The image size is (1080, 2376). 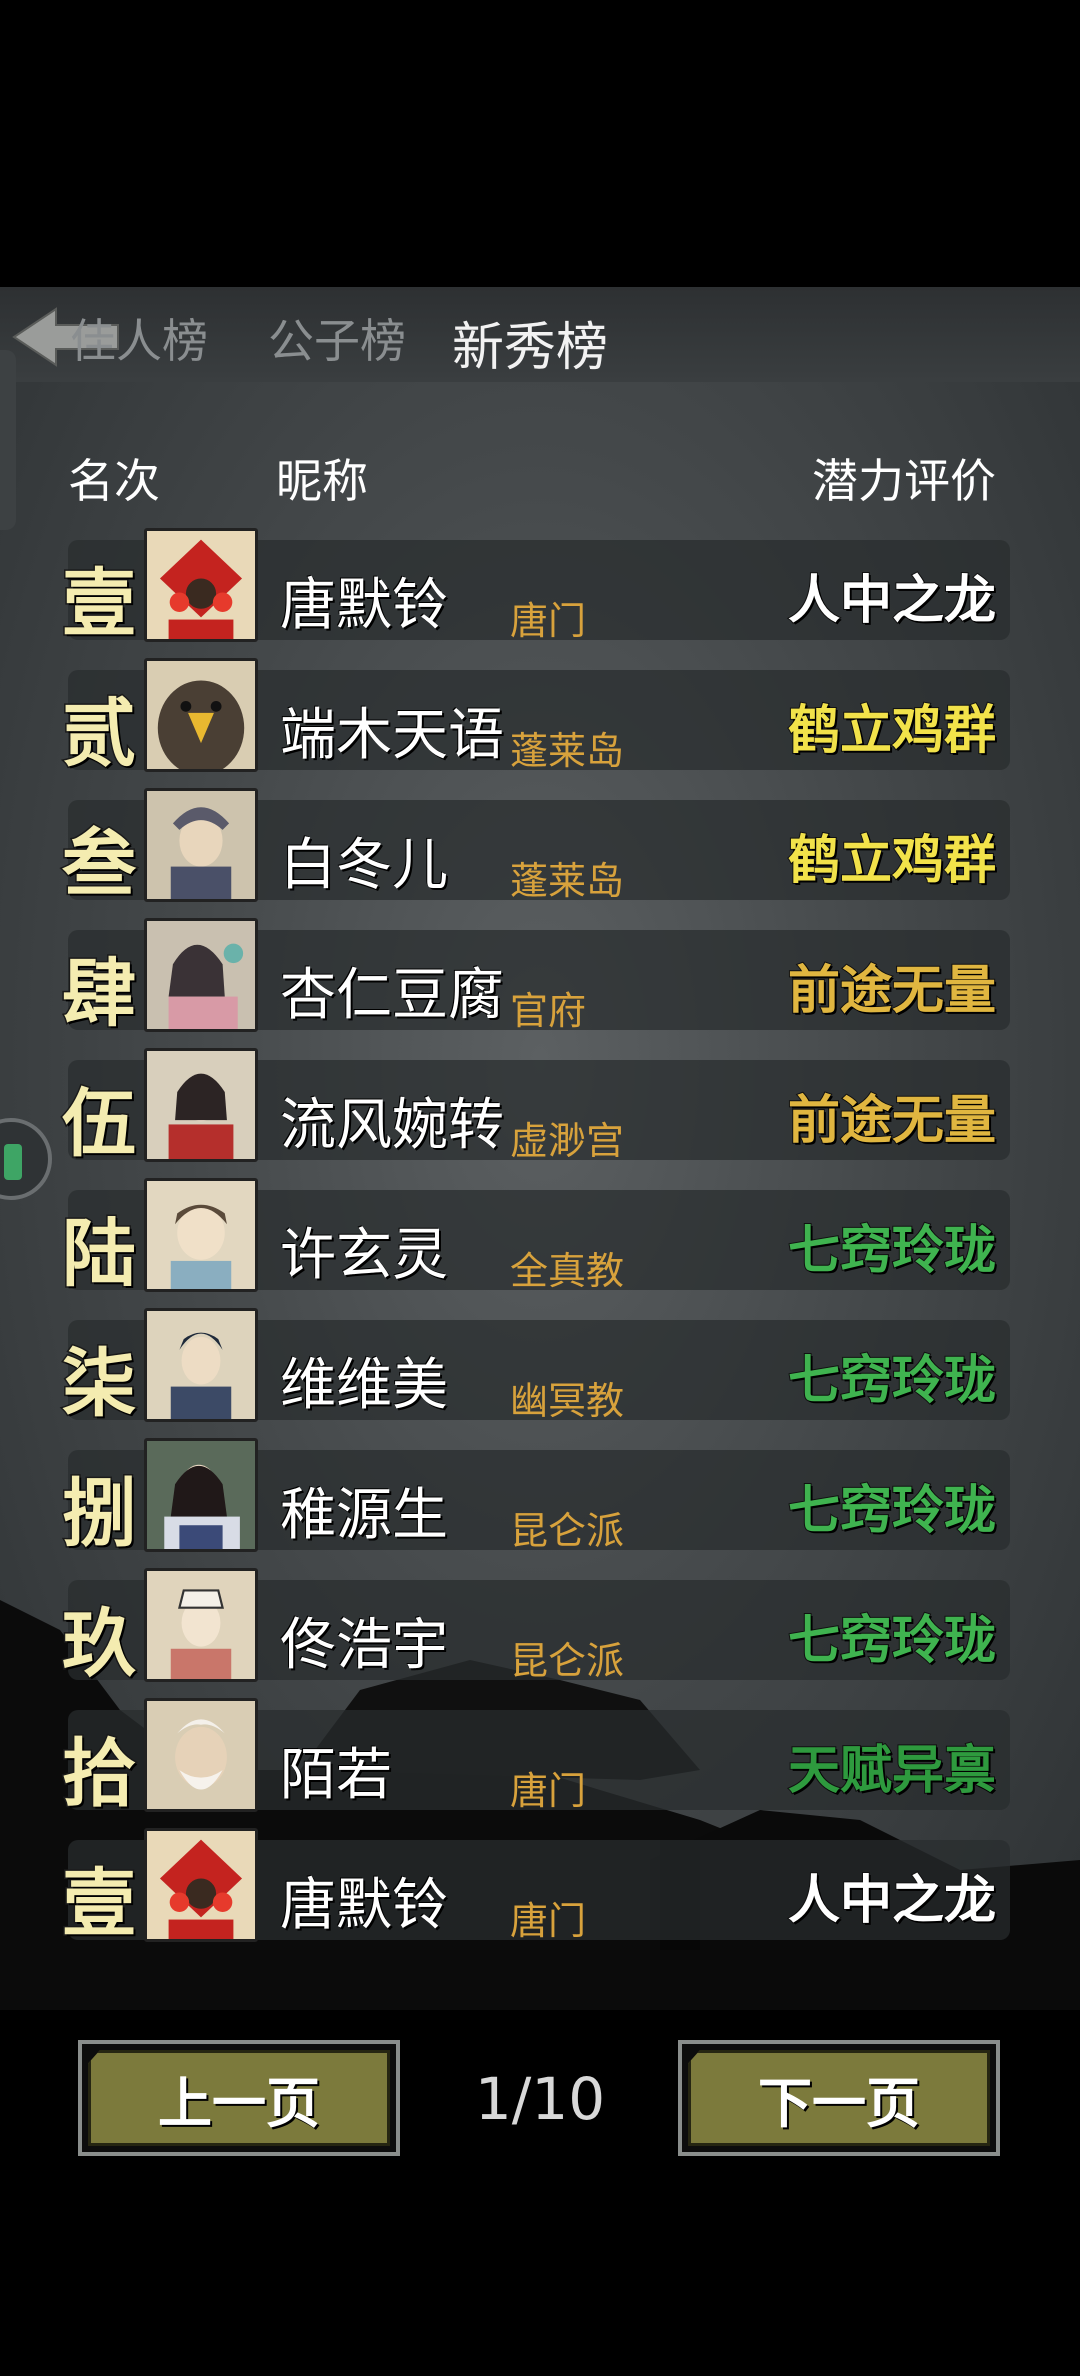 I want to click on player-name: 杏仁豆腐, so click(x=392, y=995).